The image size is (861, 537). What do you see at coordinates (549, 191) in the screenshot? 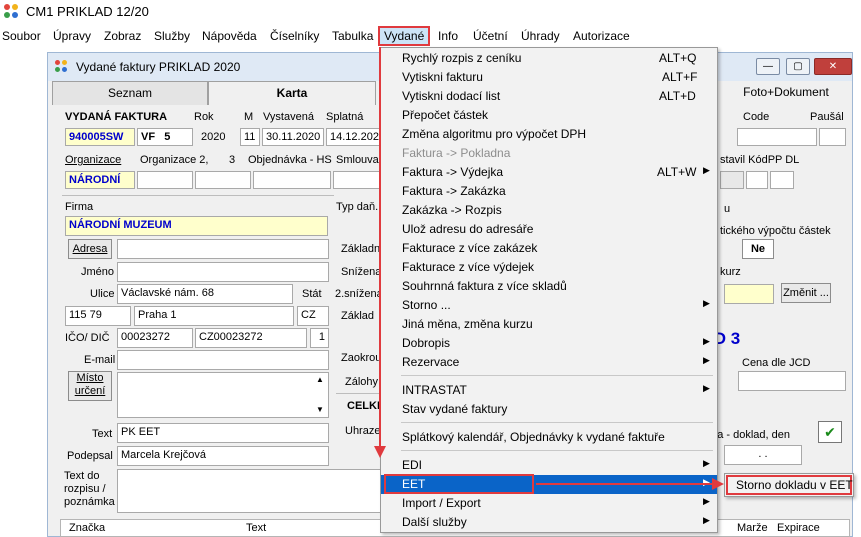
I see `menu-faktura-zakazka: Faktura -> Zakázka` at bounding box center [549, 191].